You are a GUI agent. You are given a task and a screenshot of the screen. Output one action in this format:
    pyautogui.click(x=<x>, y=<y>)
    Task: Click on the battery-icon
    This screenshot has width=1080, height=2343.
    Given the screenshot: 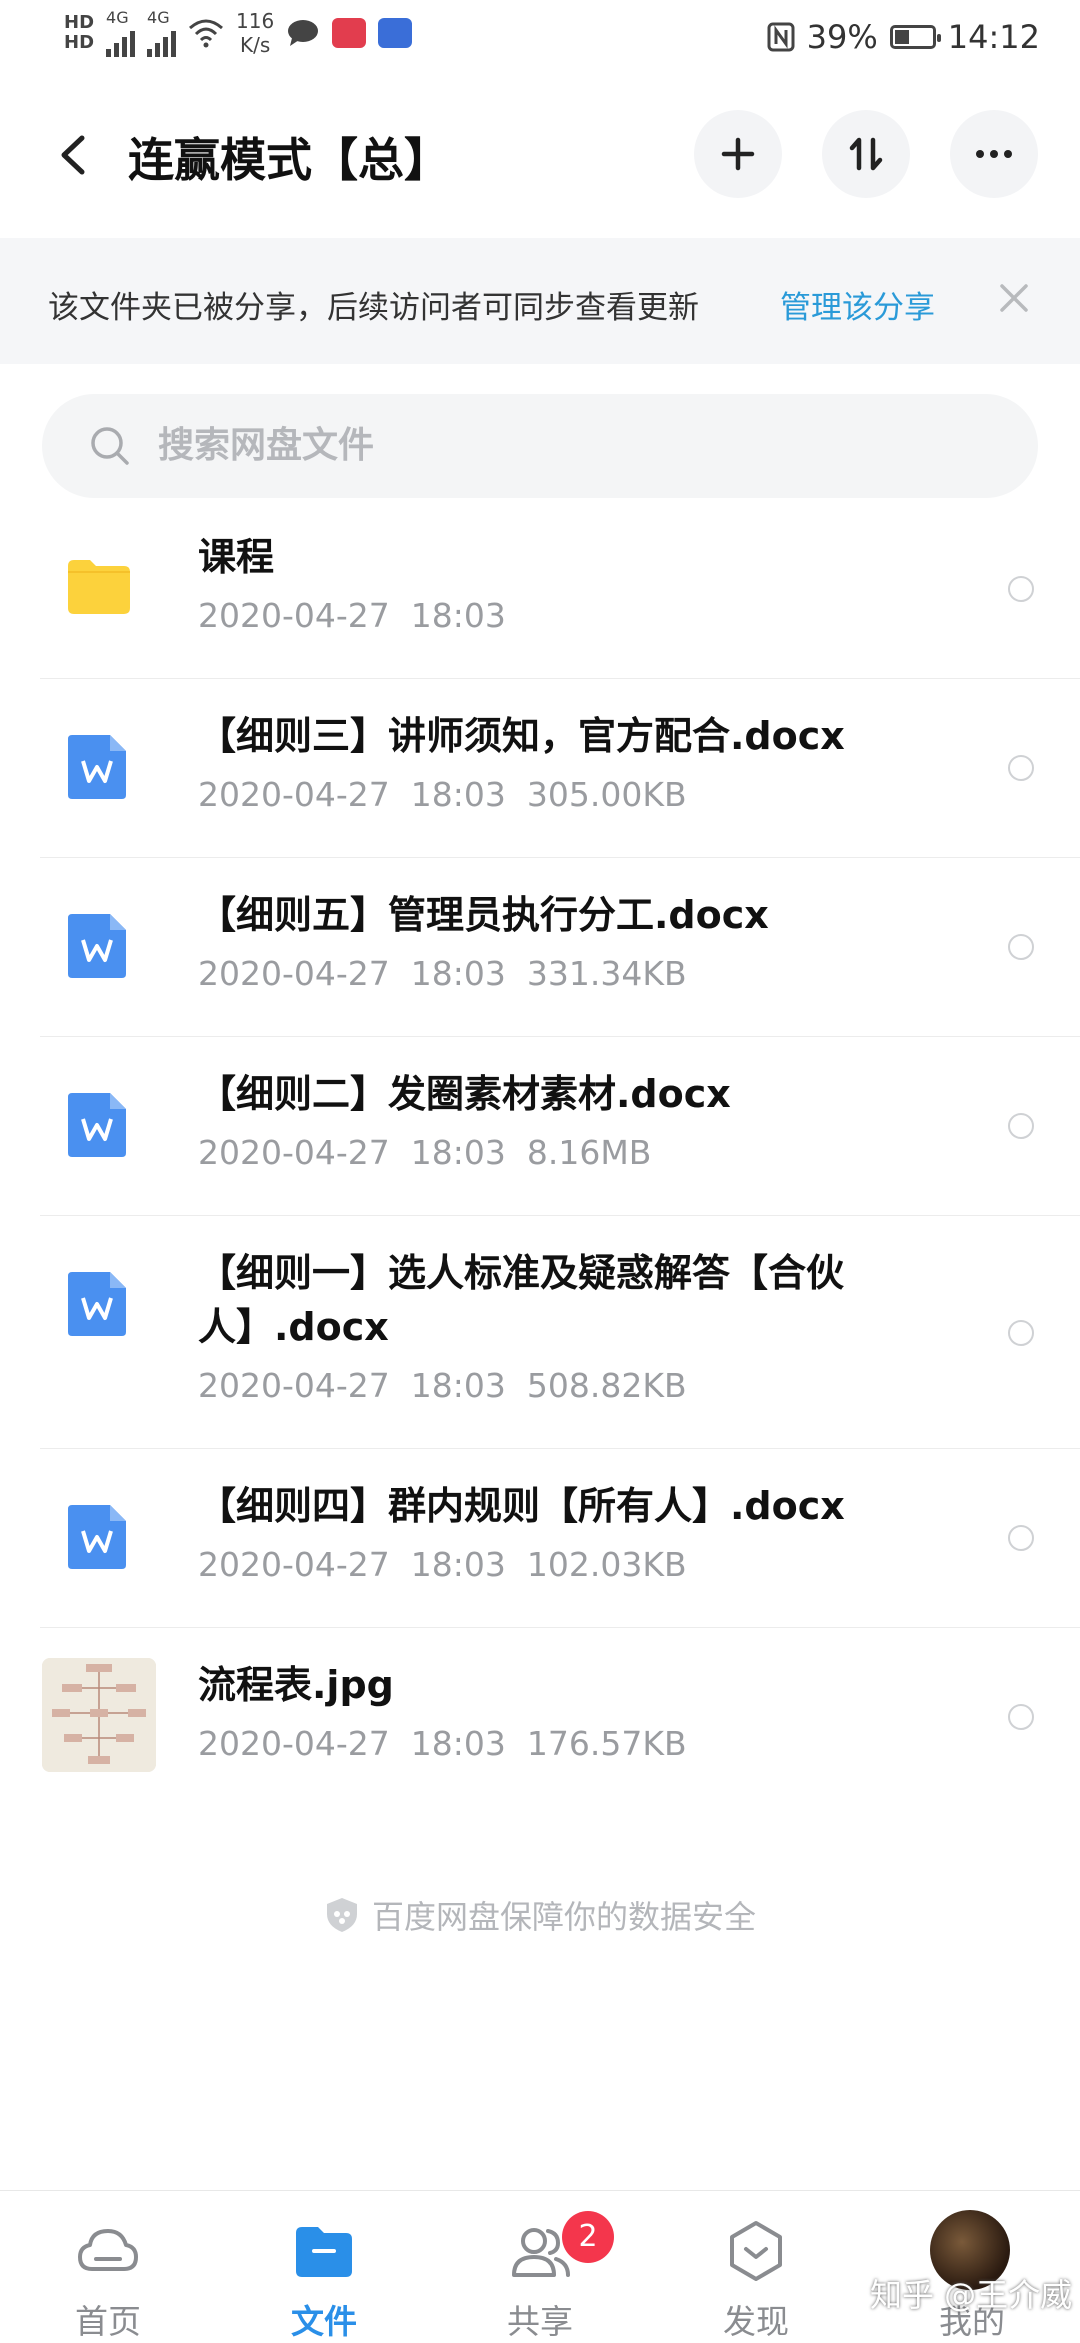 What is the action you would take?
    pyautogui.click(x=915, y=37)
    